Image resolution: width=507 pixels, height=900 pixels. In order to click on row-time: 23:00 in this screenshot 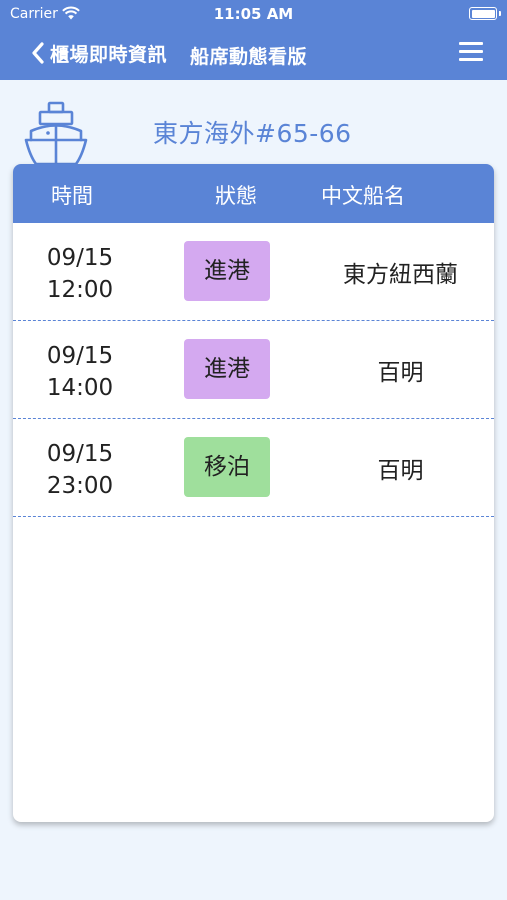, I will do `click(80, 486)`.